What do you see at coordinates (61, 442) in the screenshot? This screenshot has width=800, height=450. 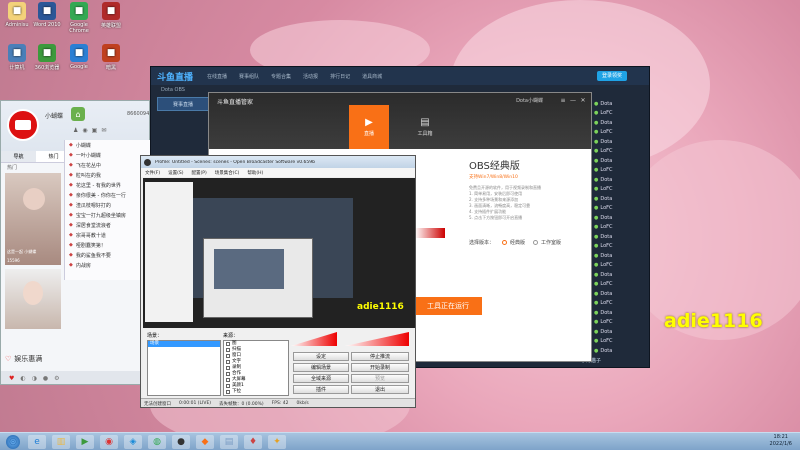 I see `folder-icon: ▥` at bounding box center [61, 442].